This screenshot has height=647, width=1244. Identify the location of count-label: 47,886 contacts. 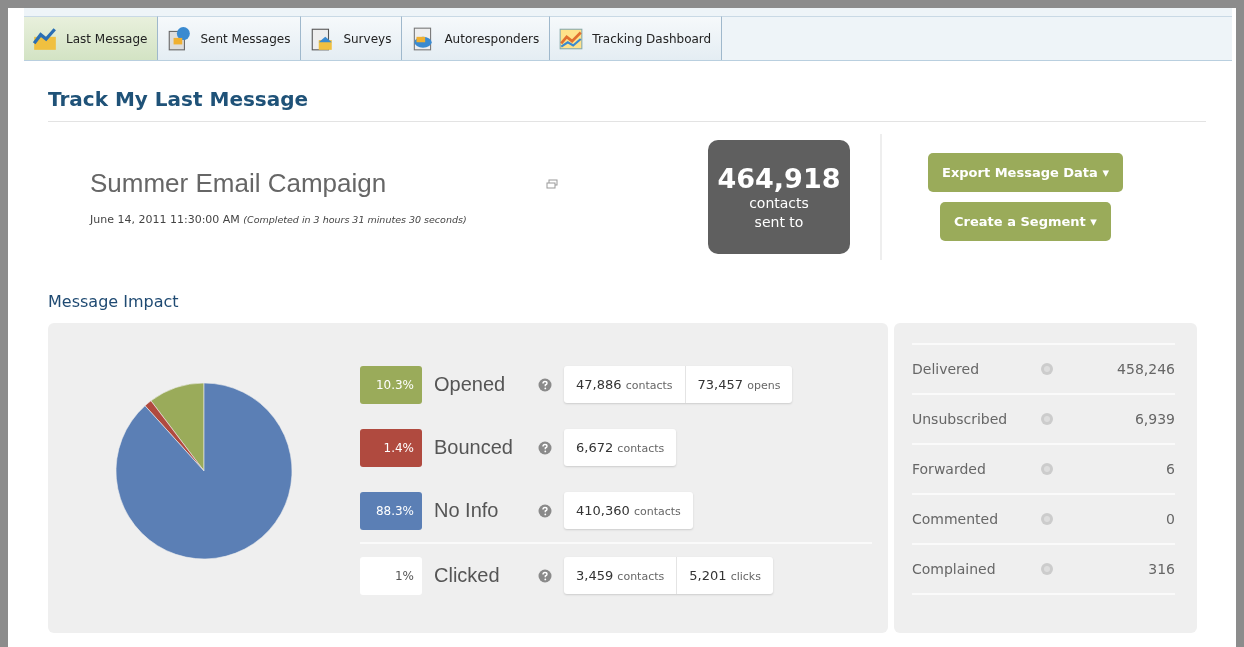
(625, 384).